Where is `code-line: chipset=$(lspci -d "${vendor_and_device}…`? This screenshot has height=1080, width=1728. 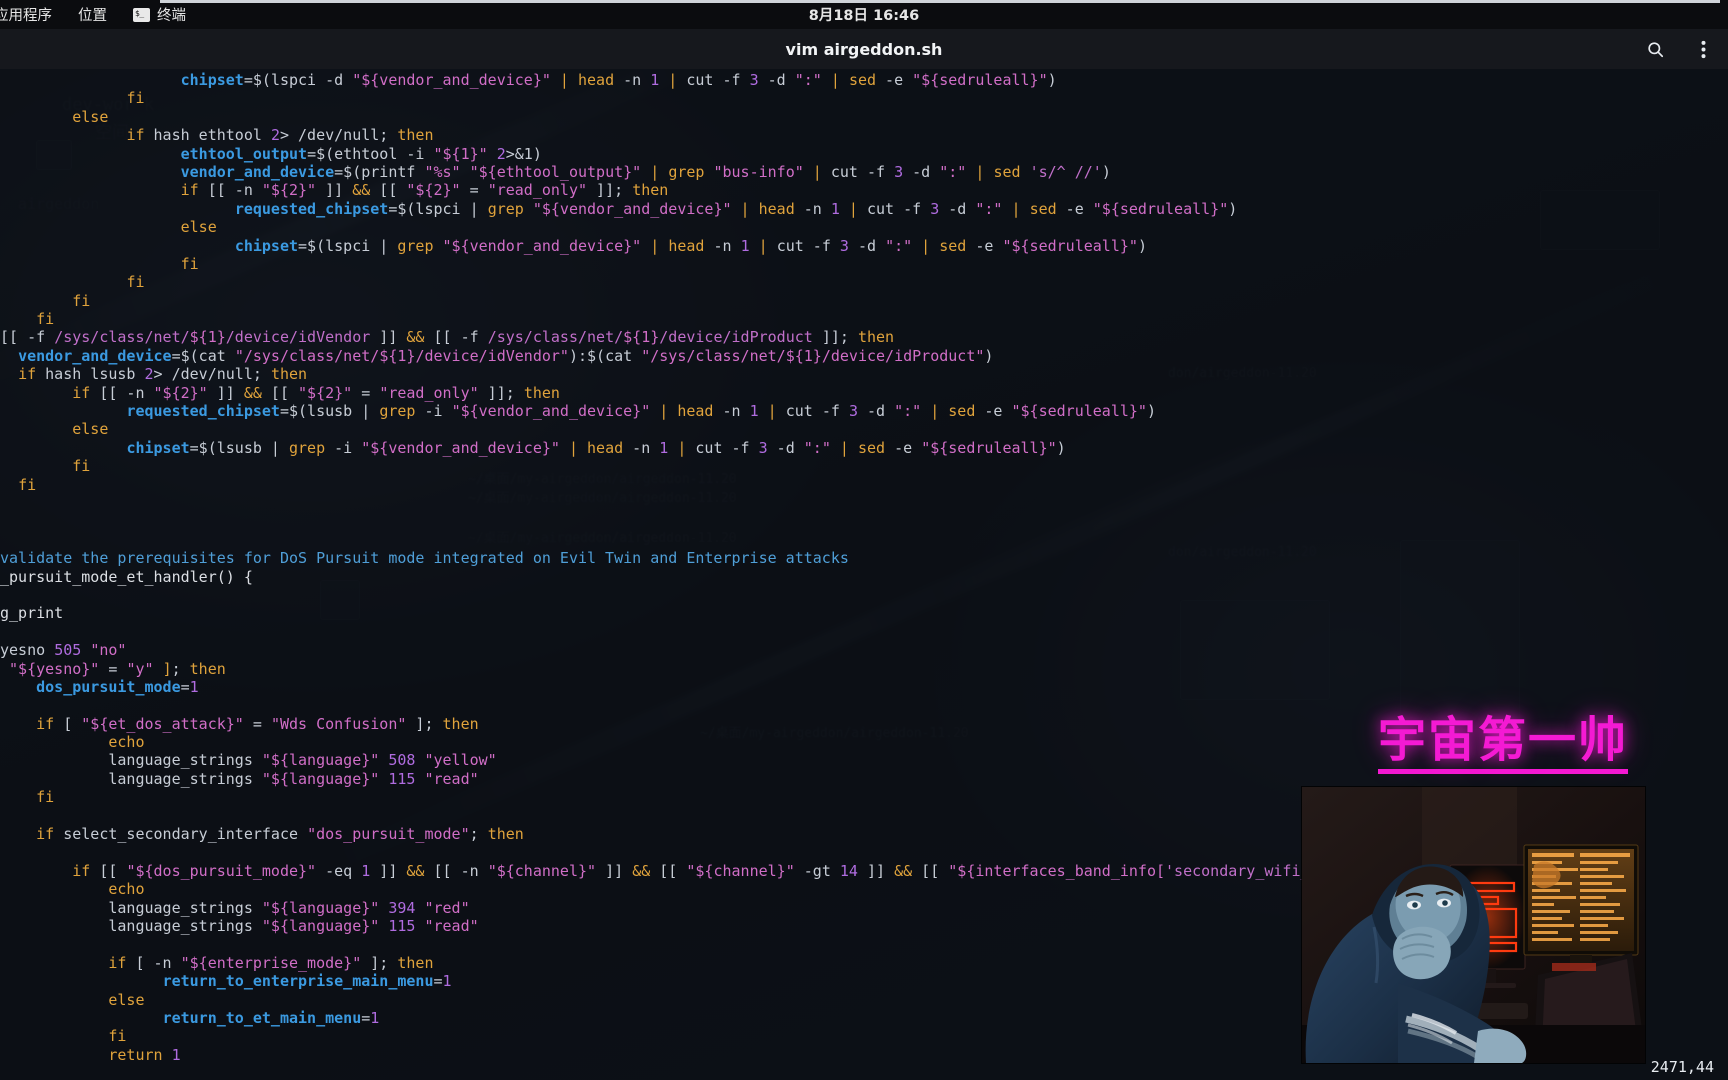 code-line: chipset=$(lspci -d "${vendor_and_device}… is located at coordinates (618, 80).